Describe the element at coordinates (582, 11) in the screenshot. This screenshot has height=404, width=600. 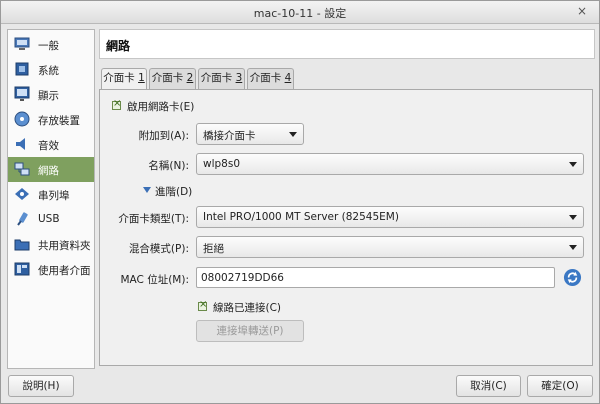
I see `close-icon: ×` at that location.